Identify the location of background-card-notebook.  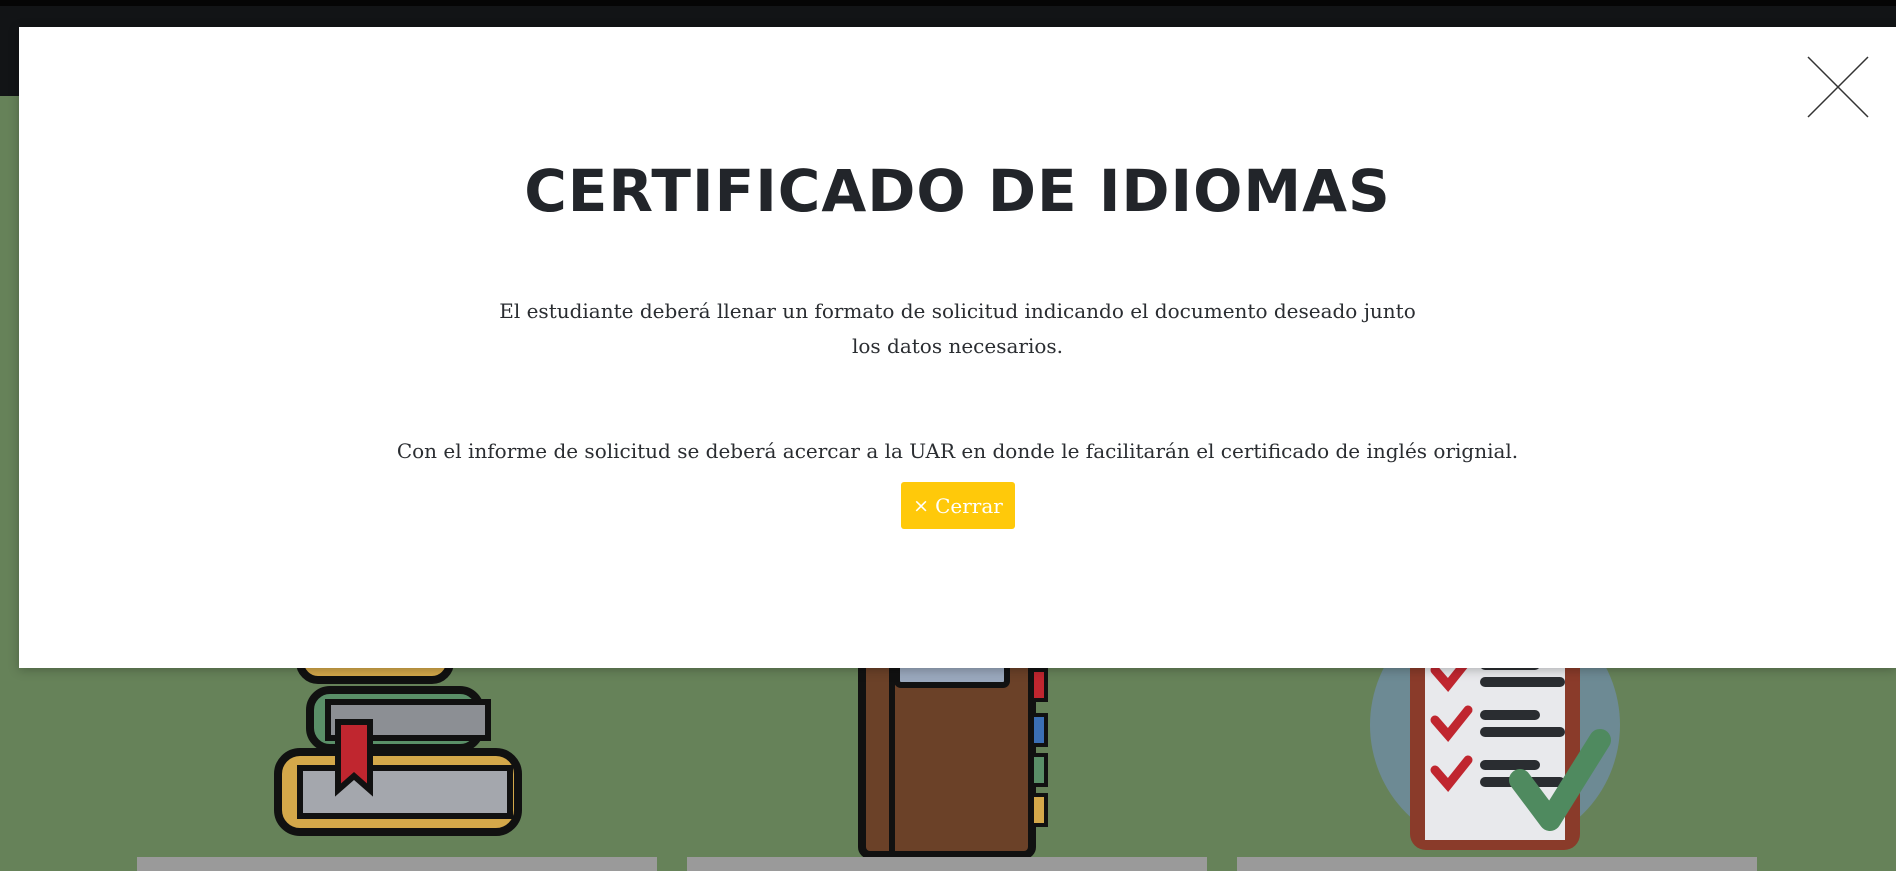
(947, 755).